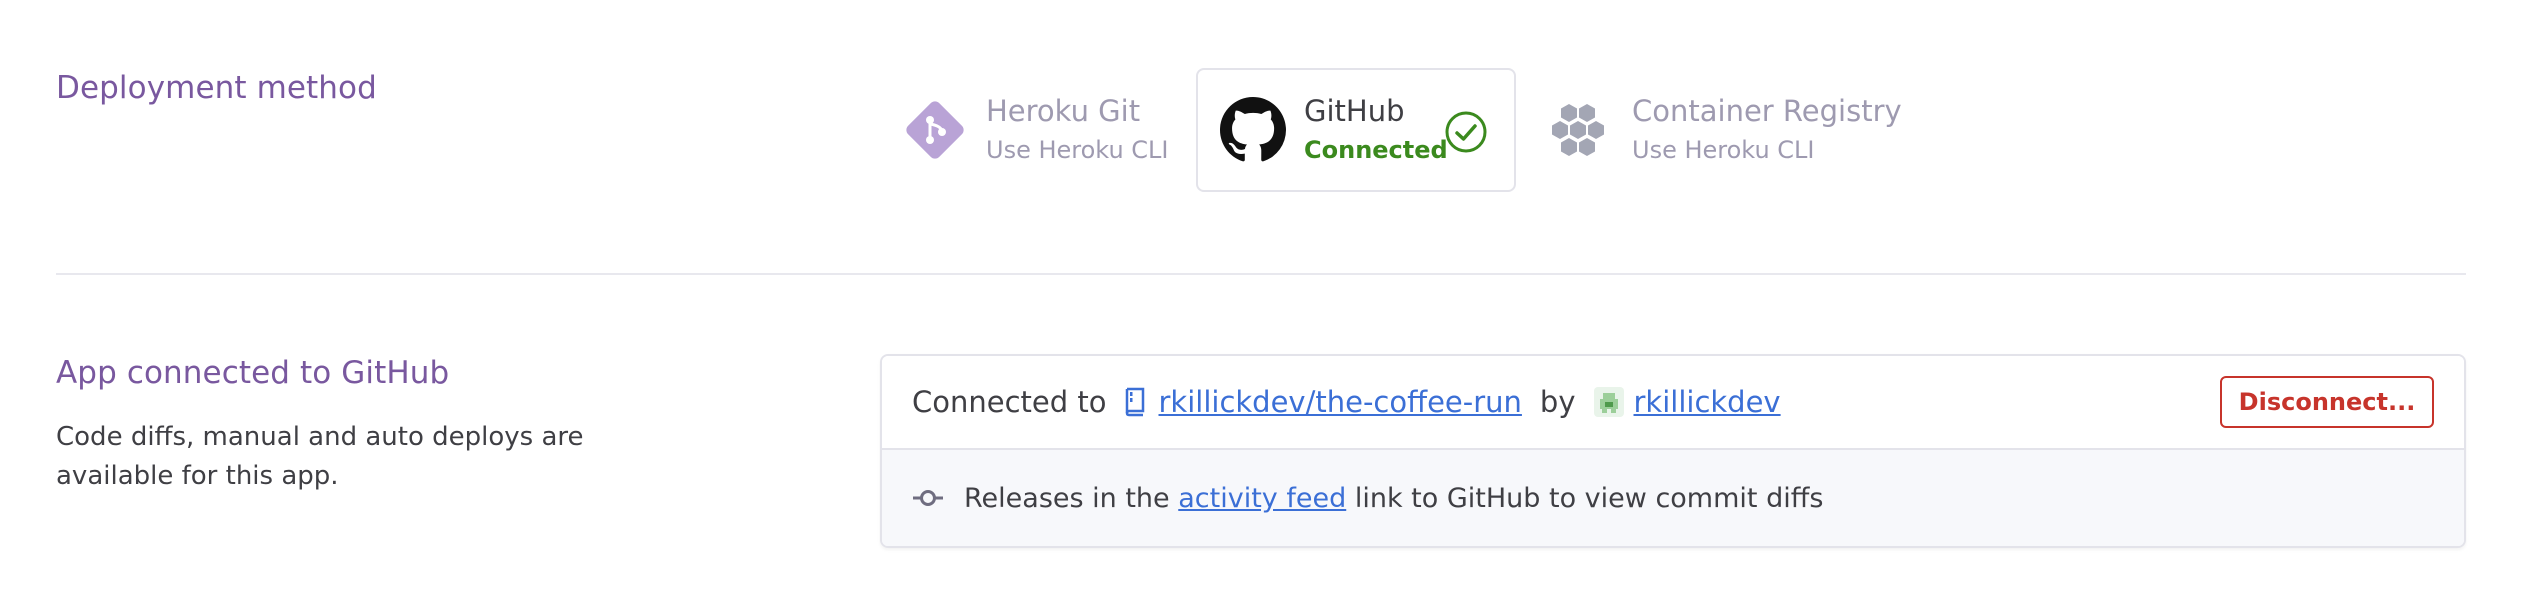 The height and width of the screenshot is (612, 2522). I want to click on method-github: GitHub Connected, so click(1356, 130).